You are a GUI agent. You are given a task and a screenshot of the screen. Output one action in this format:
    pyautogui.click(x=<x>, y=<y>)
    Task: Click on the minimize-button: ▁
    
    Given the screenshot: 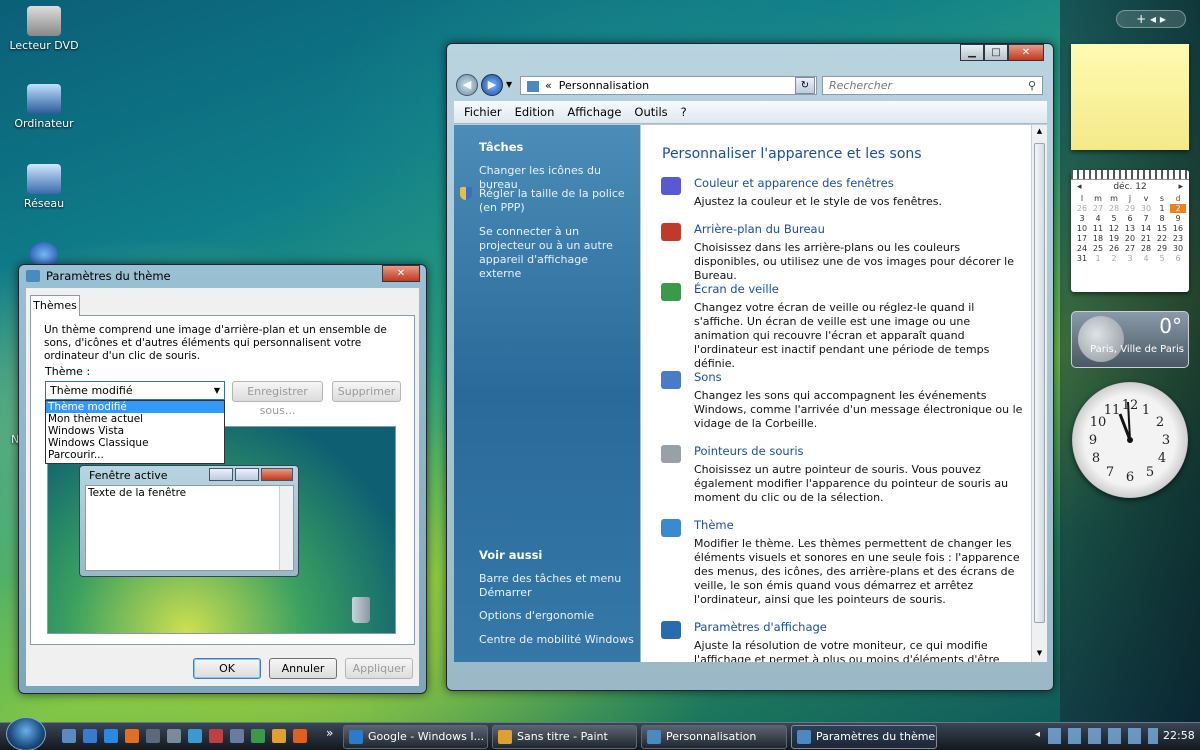 What is the action you would take?
    pyautogui.click(x=972, y=52)
    